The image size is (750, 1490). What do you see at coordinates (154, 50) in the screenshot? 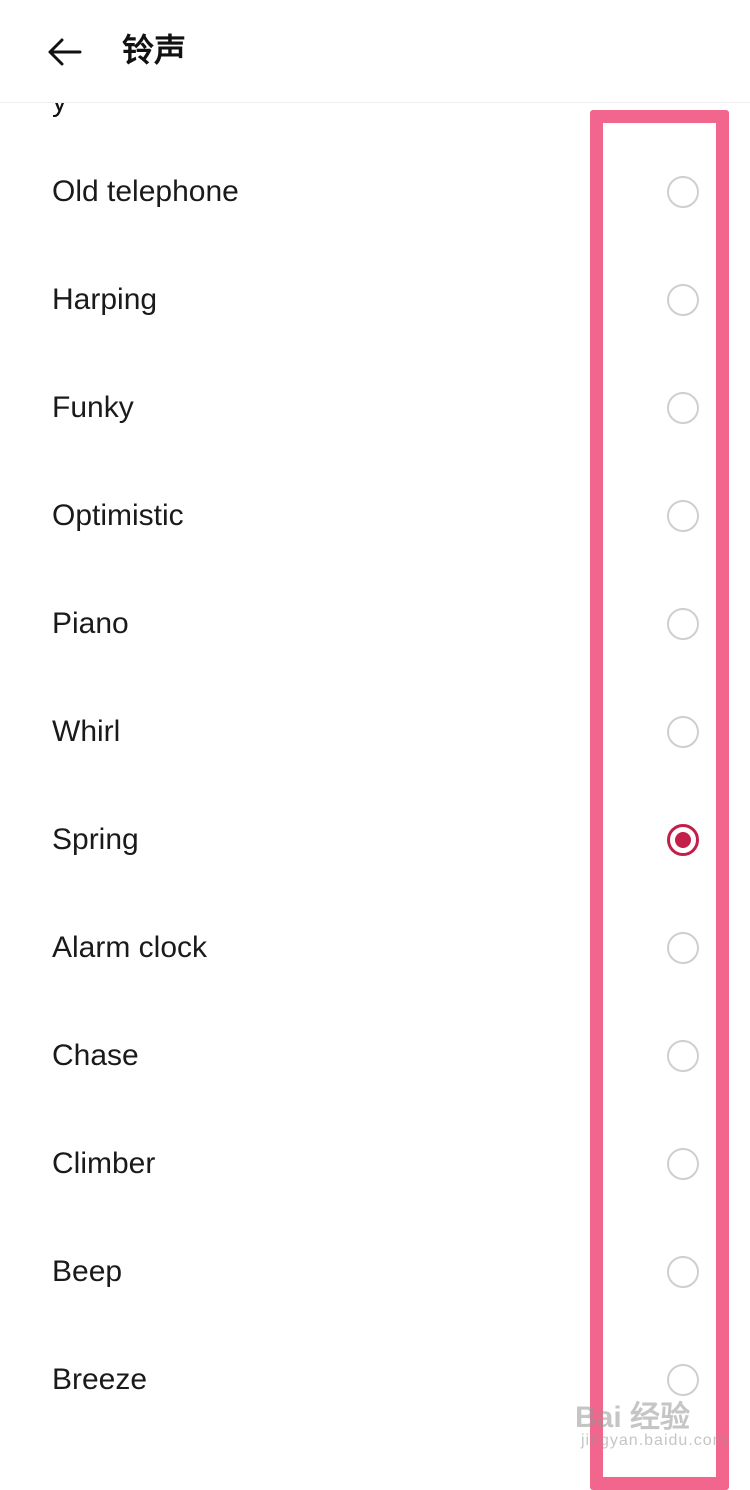
I see `page-title: 铃声` at bounding box center [154, 50].